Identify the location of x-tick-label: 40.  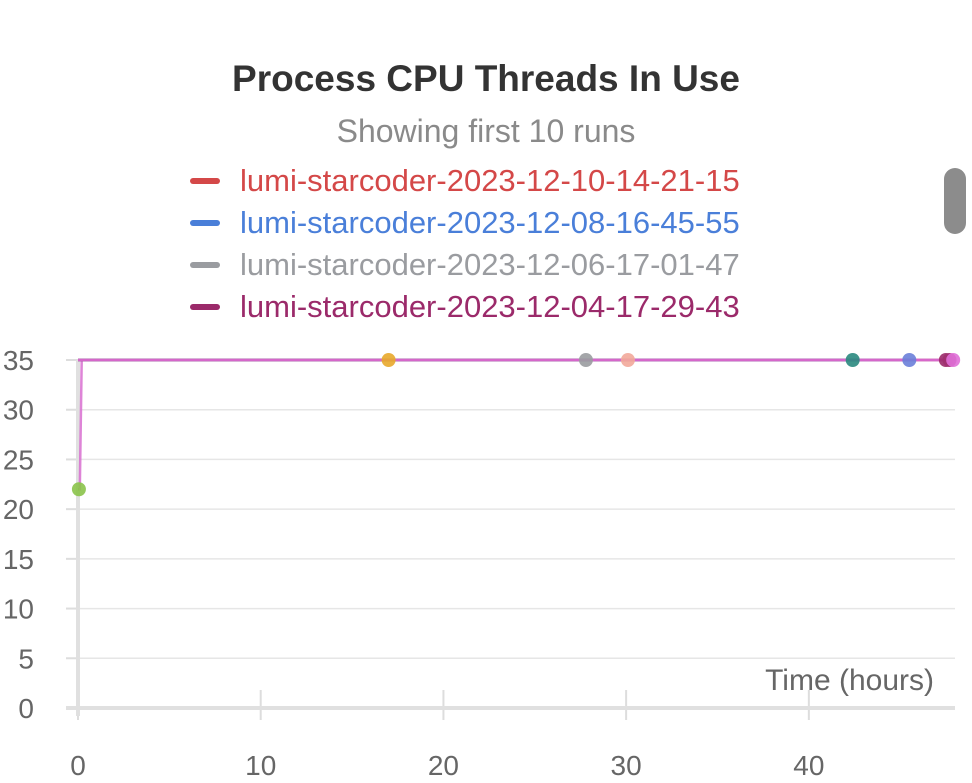
(808, 765).